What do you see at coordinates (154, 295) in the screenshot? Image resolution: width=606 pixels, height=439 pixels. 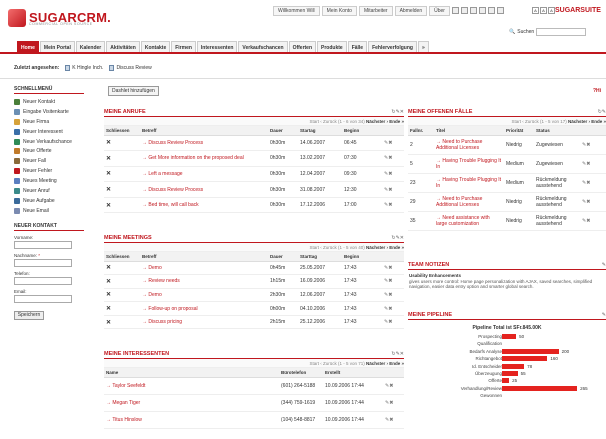 I see `subject-link: Demo` at bounding box center [154, 295].